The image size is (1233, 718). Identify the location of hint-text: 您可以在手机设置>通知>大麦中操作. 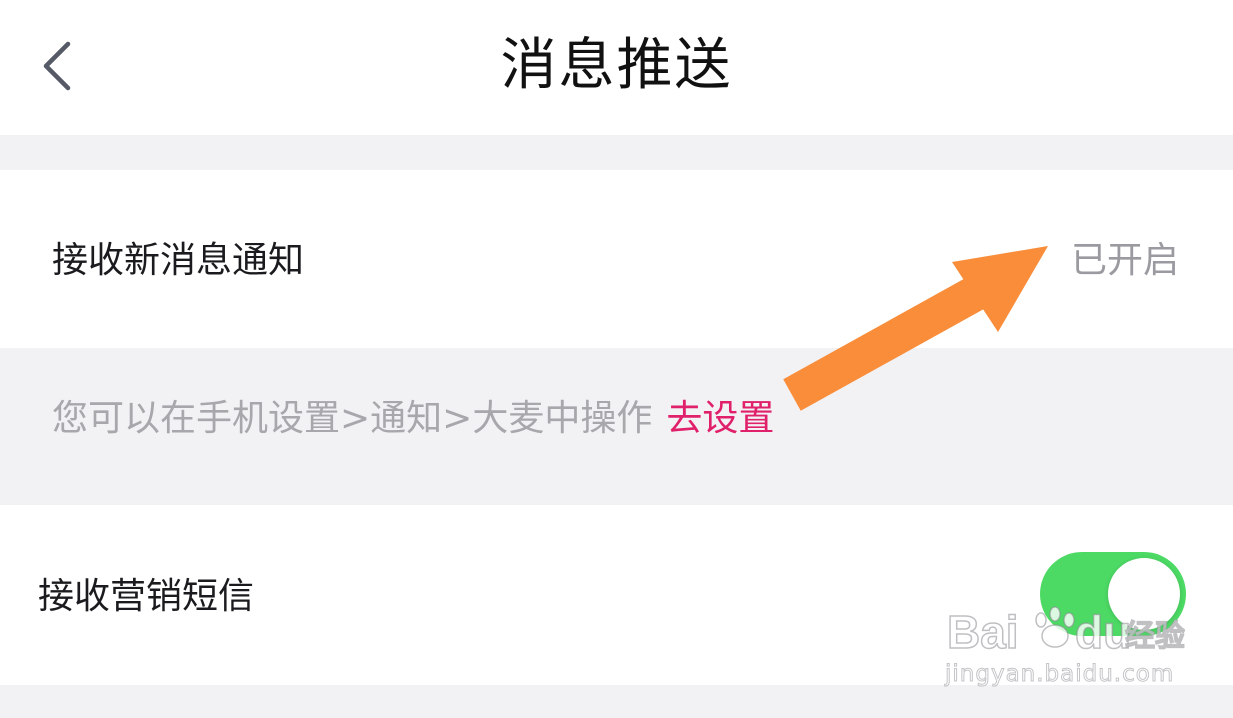
(352, 418).